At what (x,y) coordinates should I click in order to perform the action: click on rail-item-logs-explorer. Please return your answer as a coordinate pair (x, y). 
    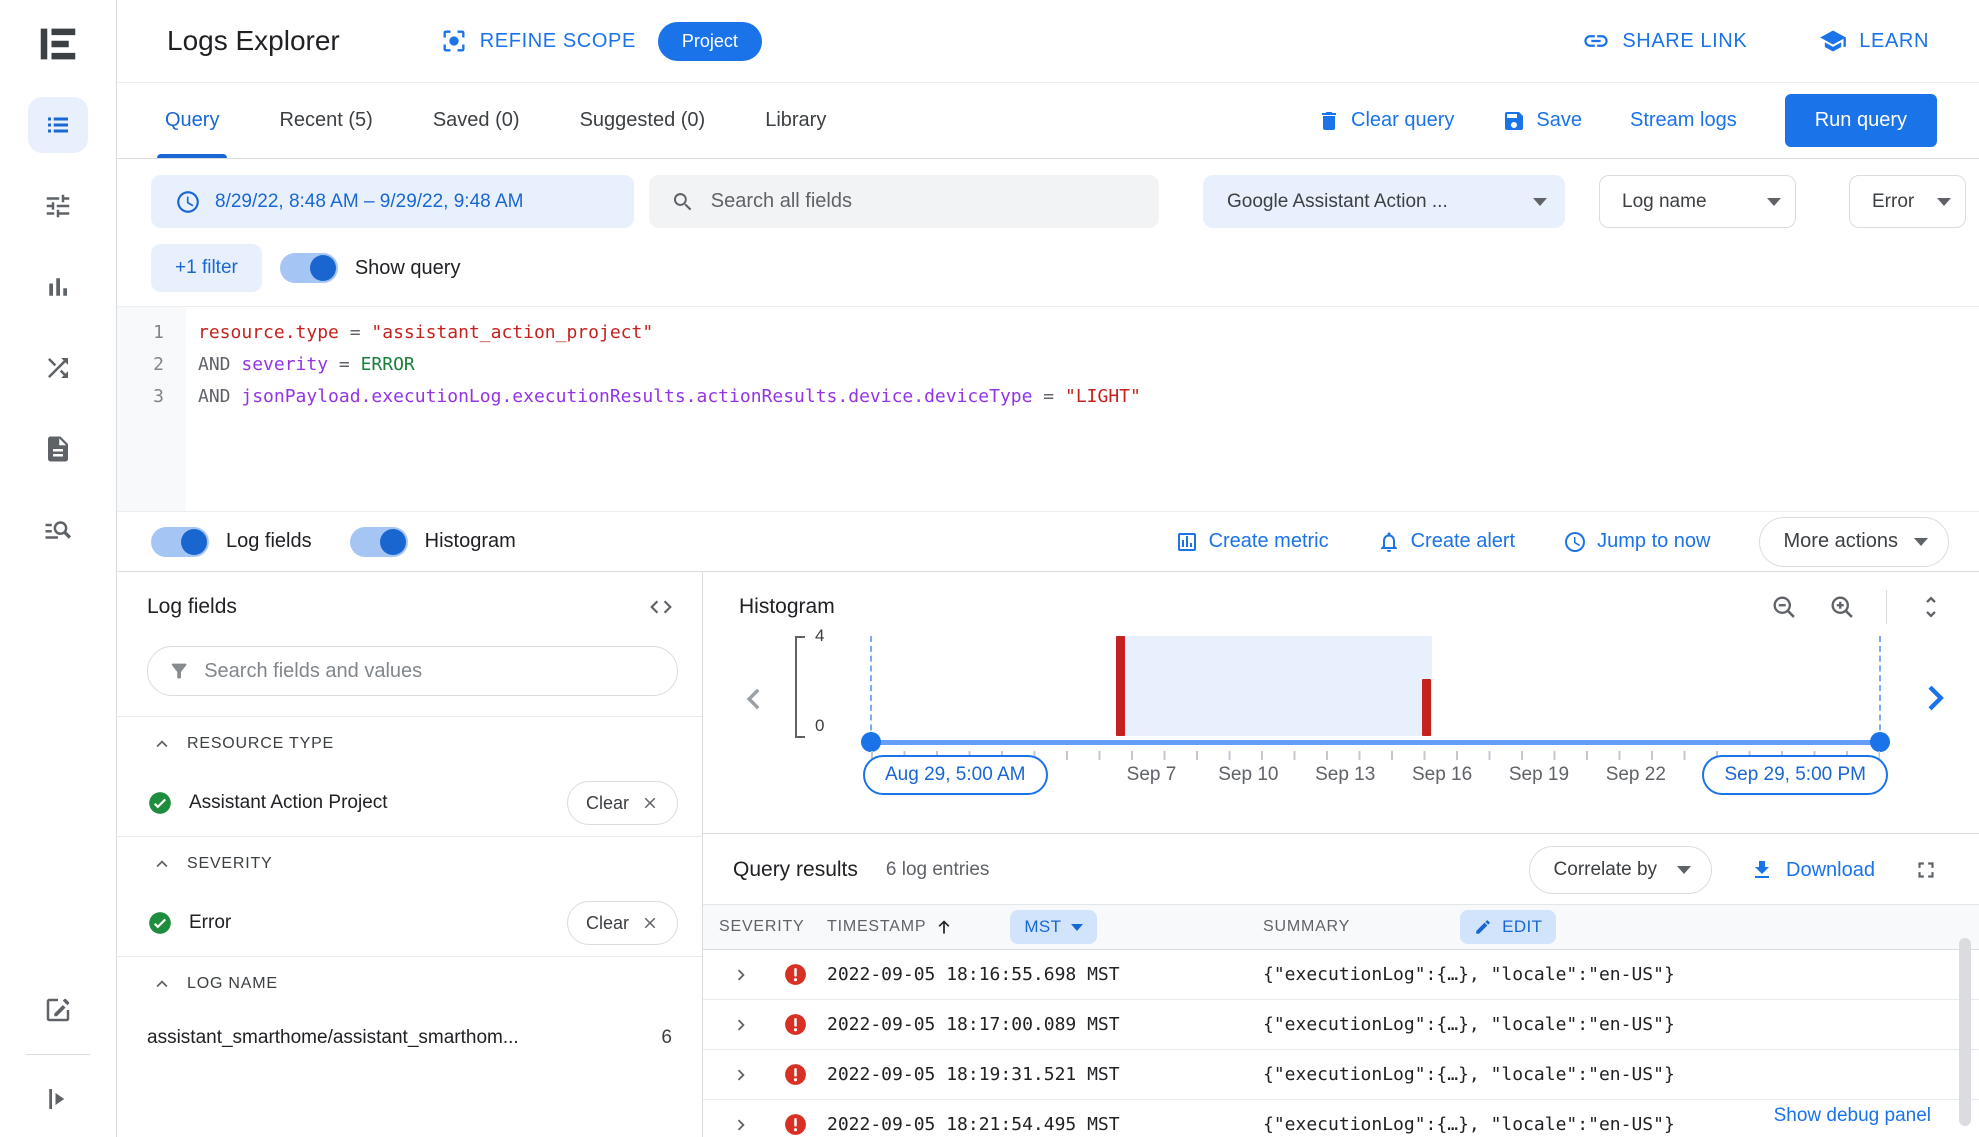
    Looking at the image, I should click on (58, 125).